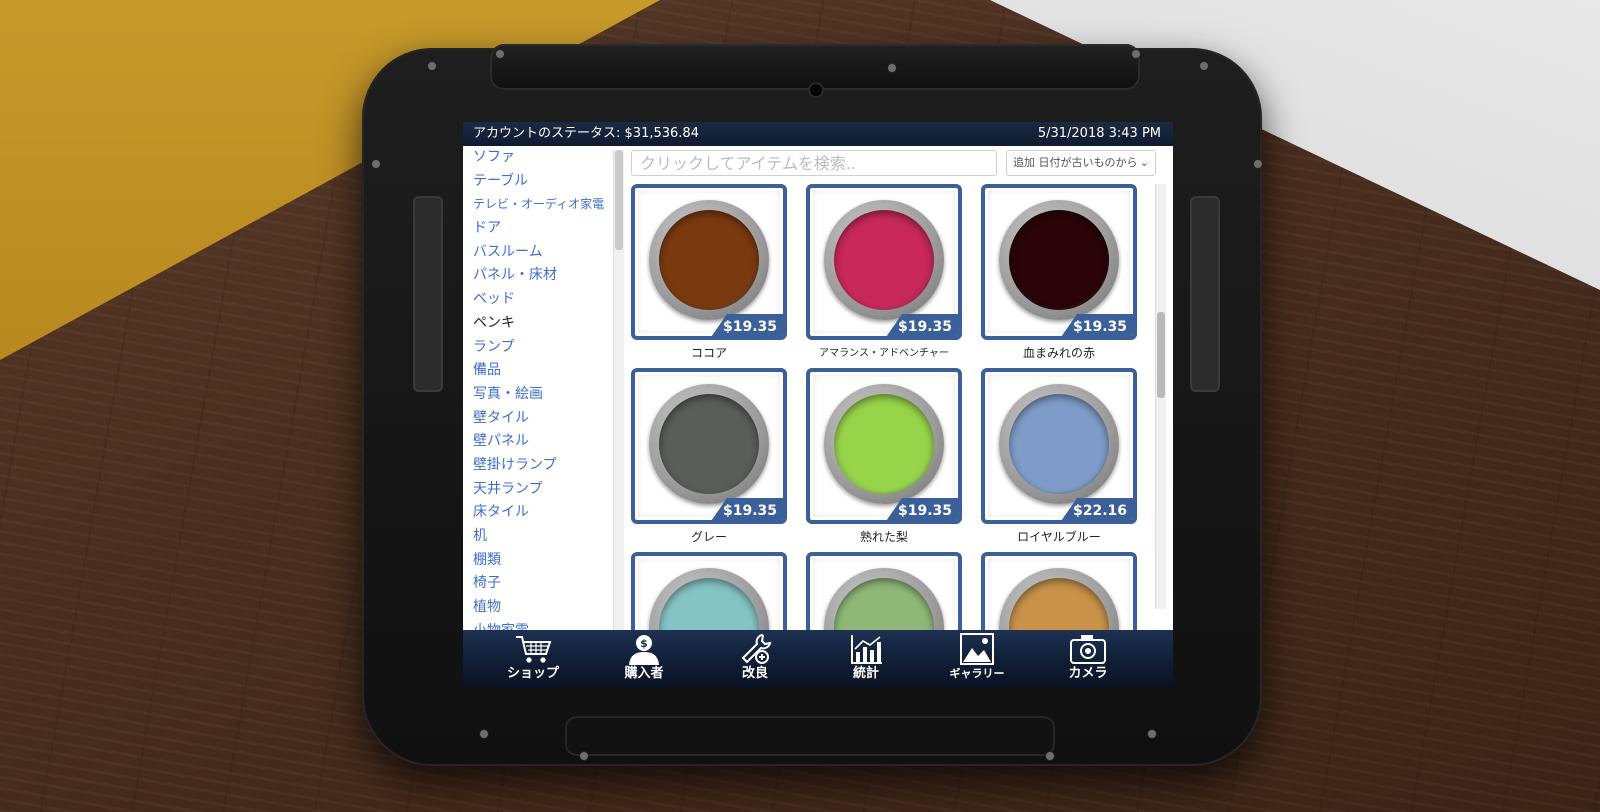 The height and width of the screenshot is (812, 1600). I want to click on category-item-ceiling-lamp: 天井ランプ, so click(539, 490).